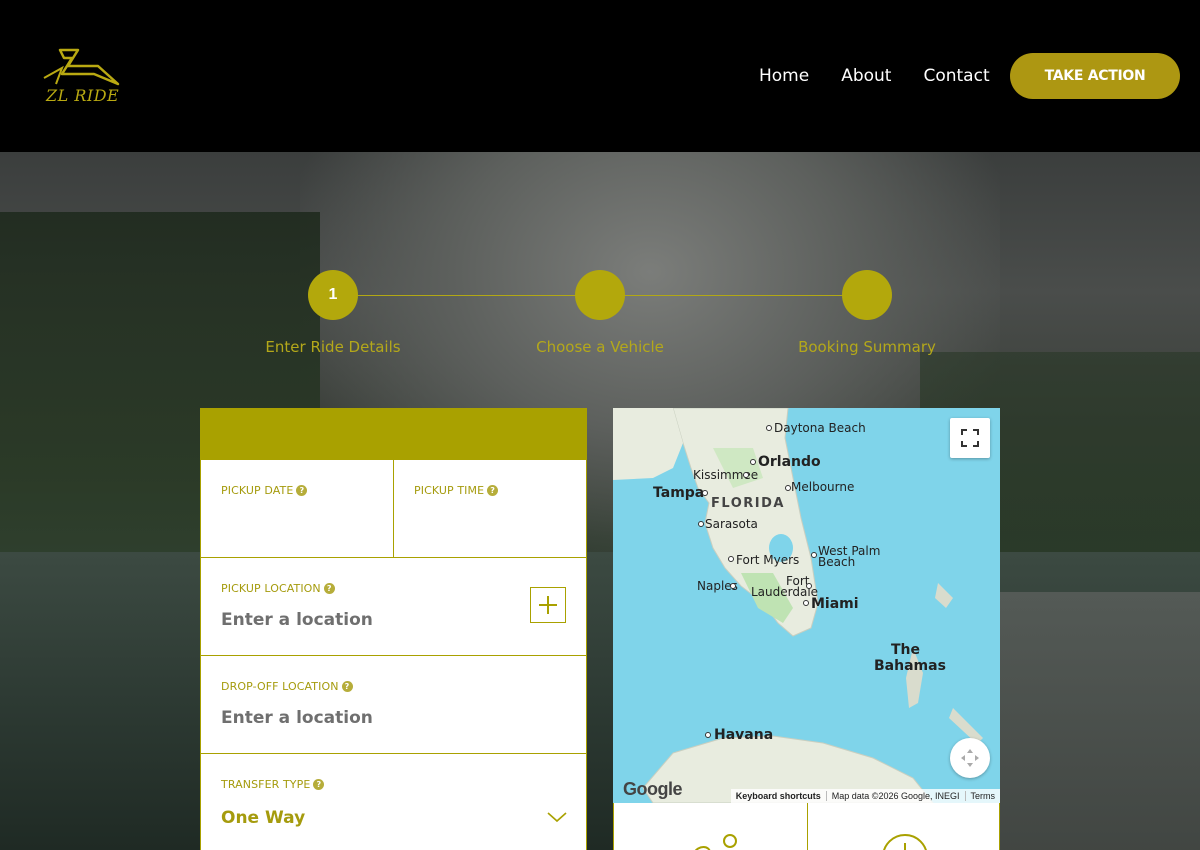  What do you see at coordinates (910, 666) in the screenshot?
I see `map-label-bahamas: Bahamas` at bounding box center [910, 666].